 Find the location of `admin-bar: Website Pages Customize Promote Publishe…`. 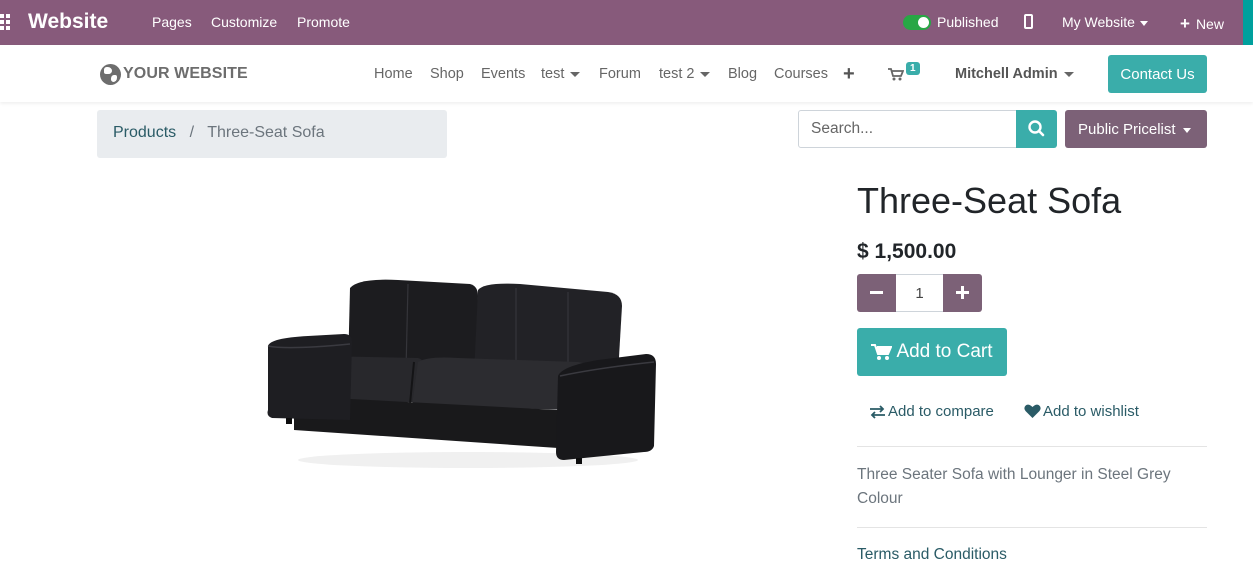

admin-bar: Website Pages Customize Promote Publishe… is located at coordinates (626, 22).